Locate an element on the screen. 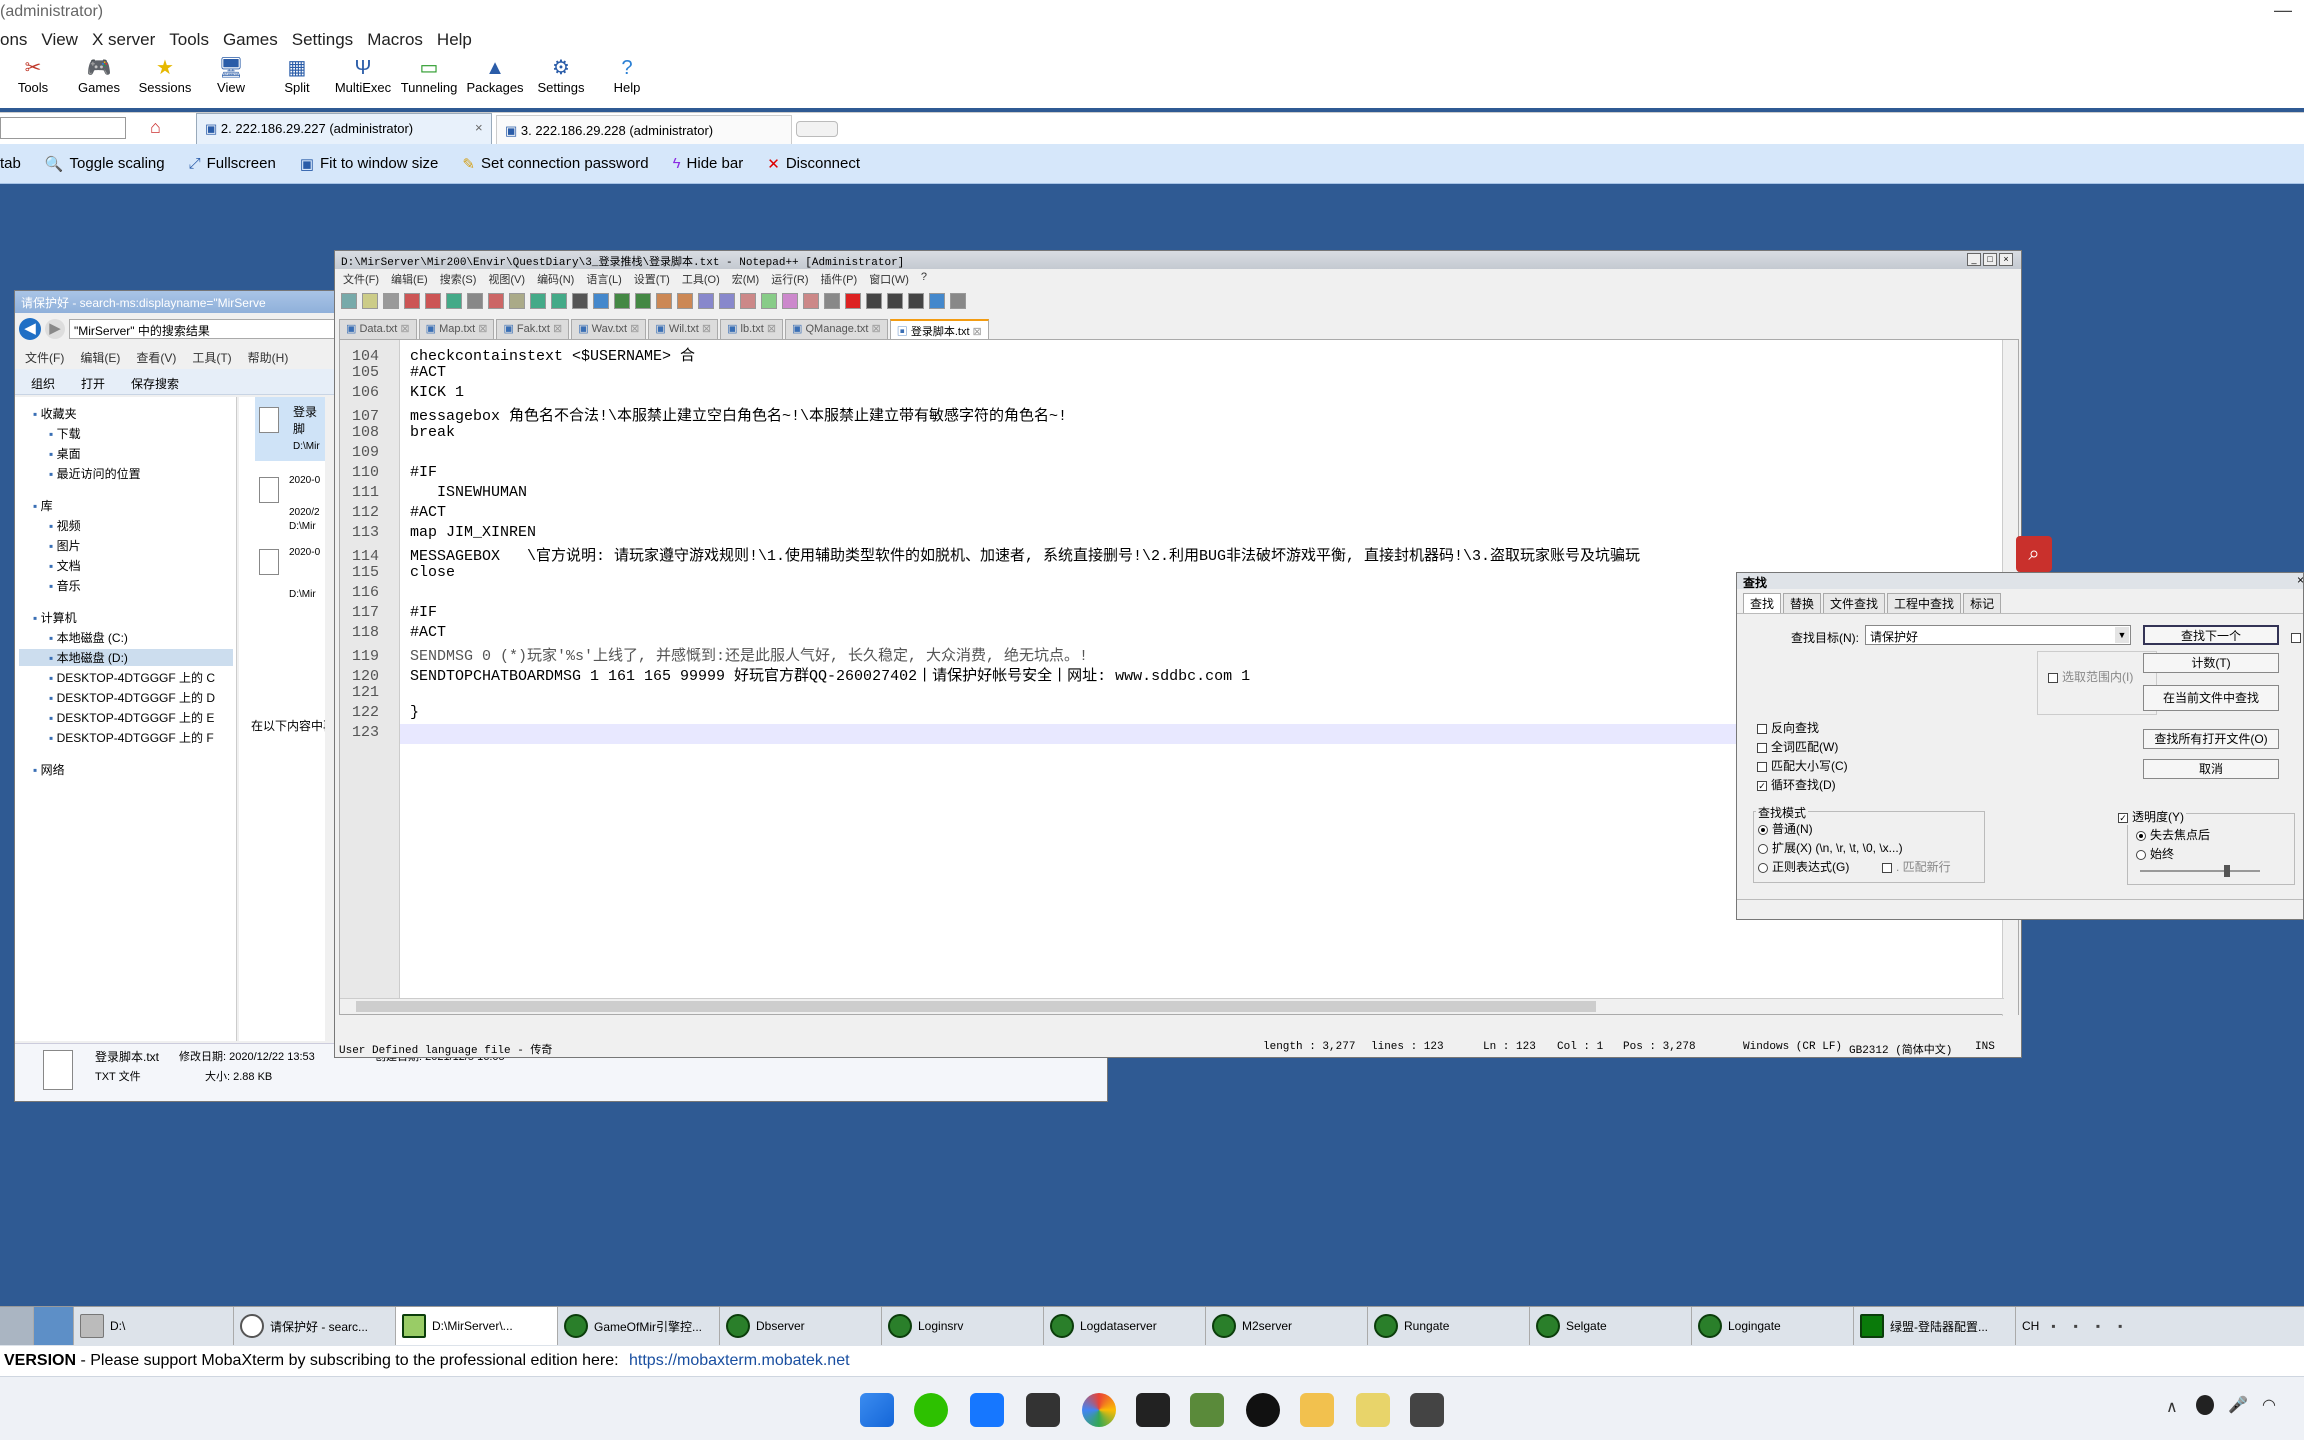  transparency-option: 始终 is located at coordinates (2173, 854).